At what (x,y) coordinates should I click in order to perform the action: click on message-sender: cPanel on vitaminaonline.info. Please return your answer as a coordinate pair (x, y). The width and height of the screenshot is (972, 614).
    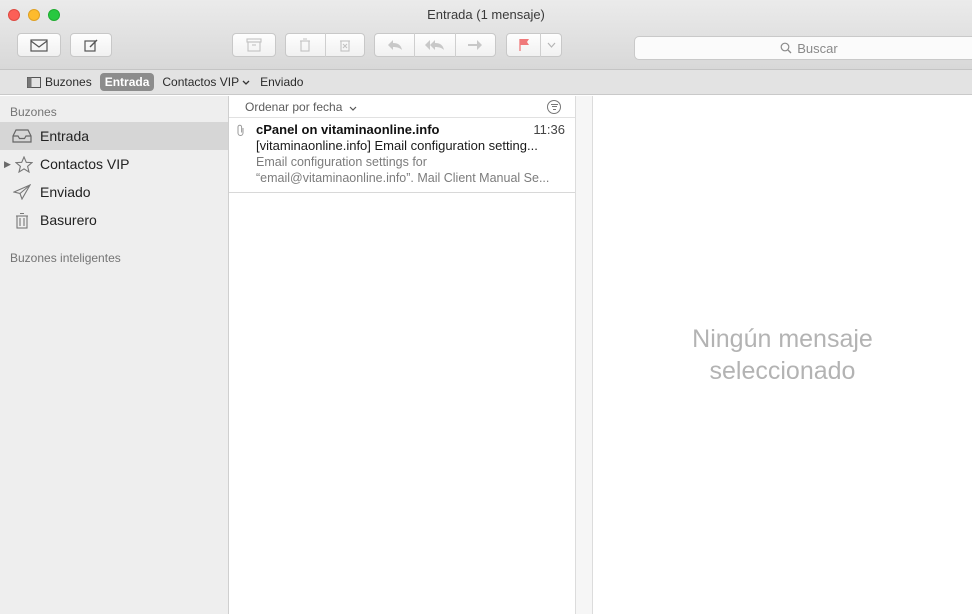
    Looking at the image, I should click on (348, 129).